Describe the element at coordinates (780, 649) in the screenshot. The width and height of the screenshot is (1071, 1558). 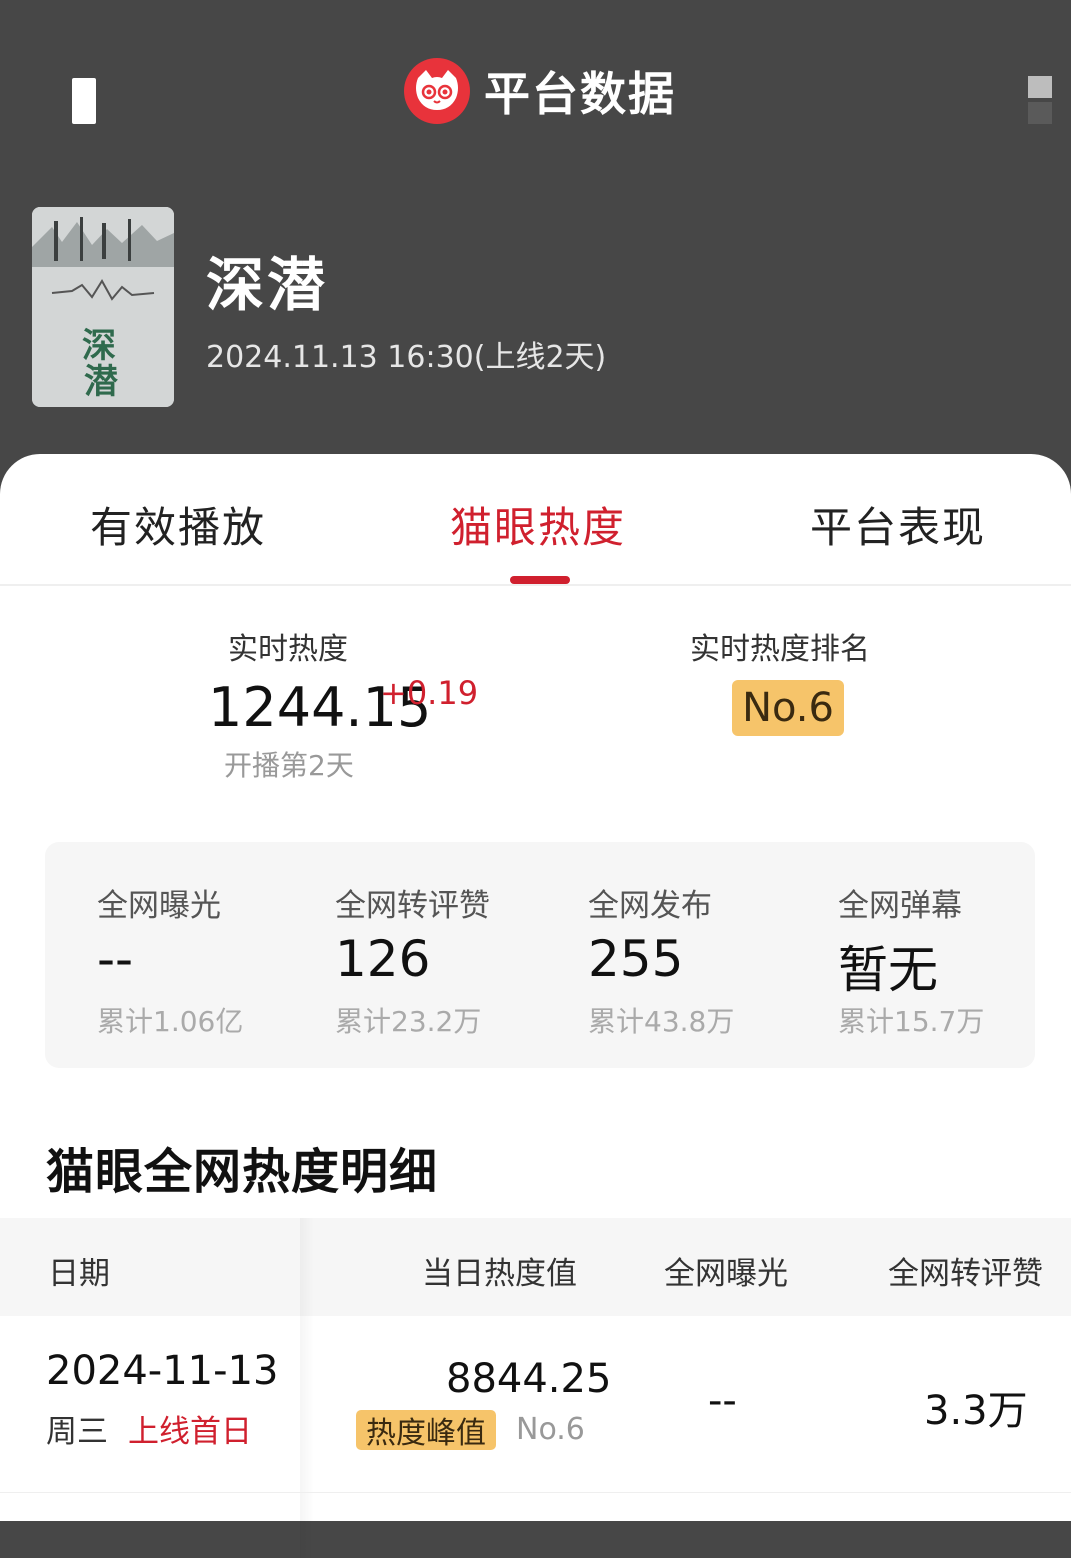
I see `realtime-rank-label: 实时热度排名` at that location.